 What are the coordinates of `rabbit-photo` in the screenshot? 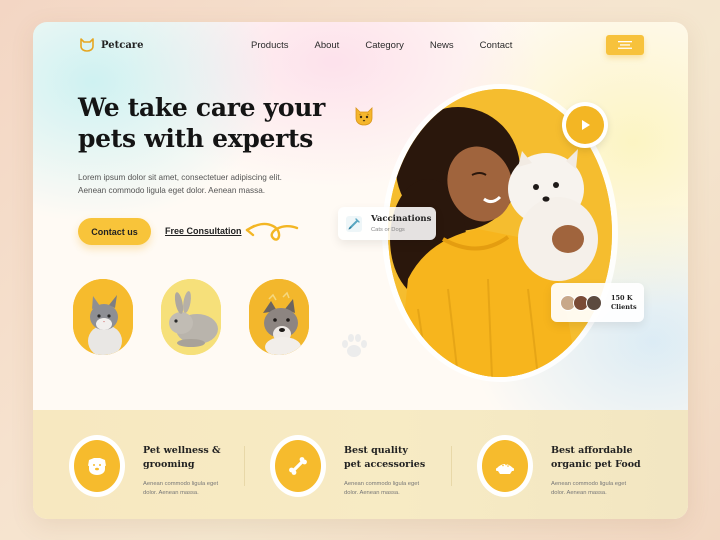 It's located at (191, 317).